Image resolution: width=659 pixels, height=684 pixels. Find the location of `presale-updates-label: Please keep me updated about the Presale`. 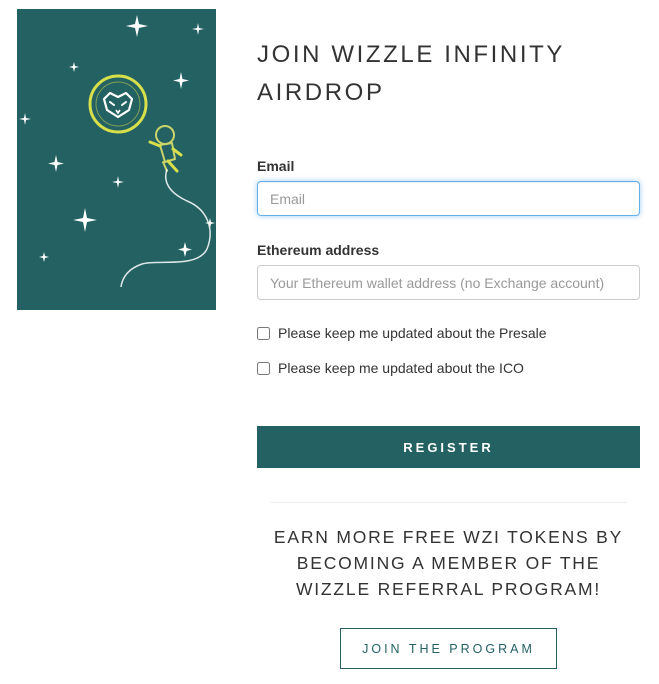

presale-updates-label: Please keep me updated about the Presale is located at coordinates (412, 333).